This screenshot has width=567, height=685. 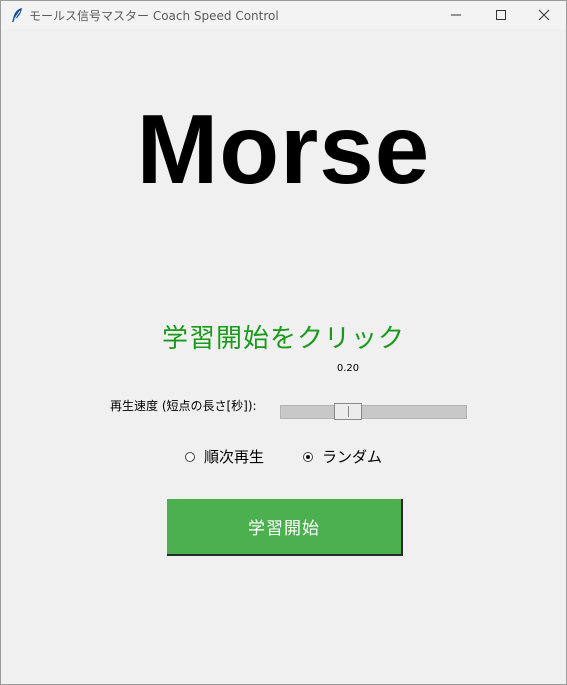 What do you see at coordinates (283, 339) in the screenshot?
I see `status-message: 学習開始をクリック` at bounding box center [283, 339].